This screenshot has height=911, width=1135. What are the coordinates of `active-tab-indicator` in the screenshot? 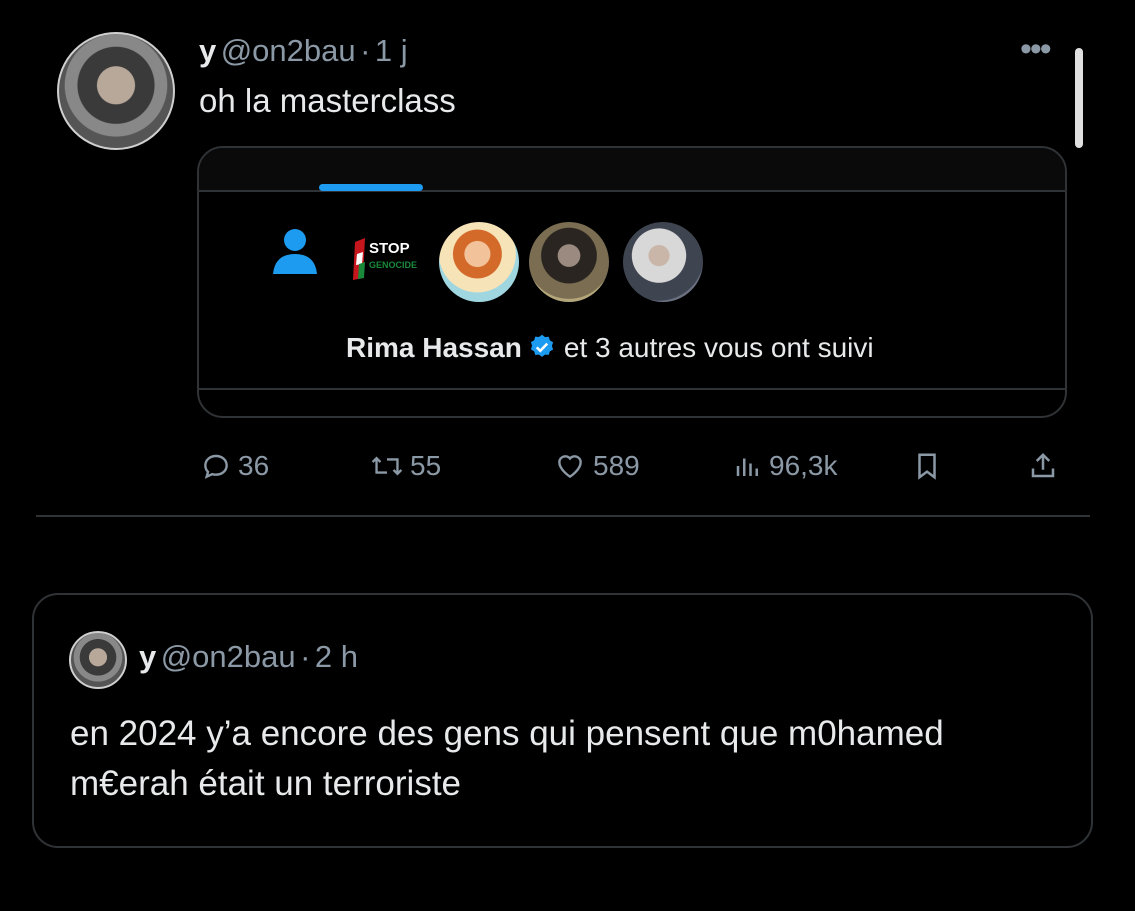 It's located at (371, 187).